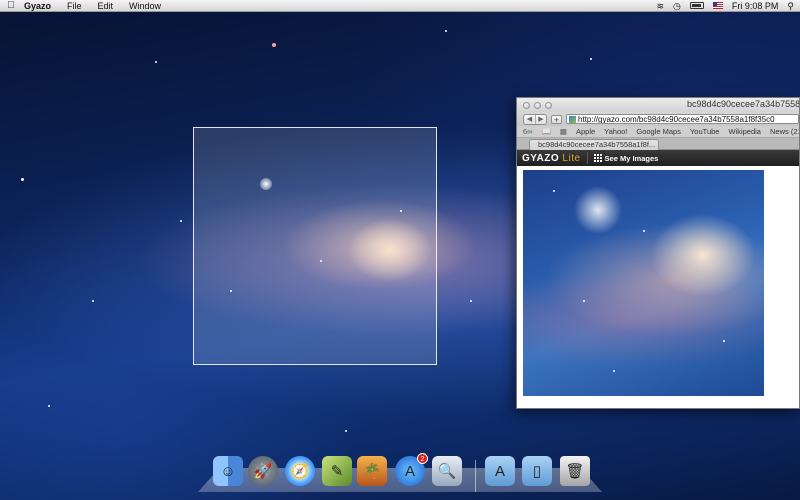  Describe the element at coordinates (40, 6) in the screenshot. I see `menu-app-name: Gyazo` at that location.